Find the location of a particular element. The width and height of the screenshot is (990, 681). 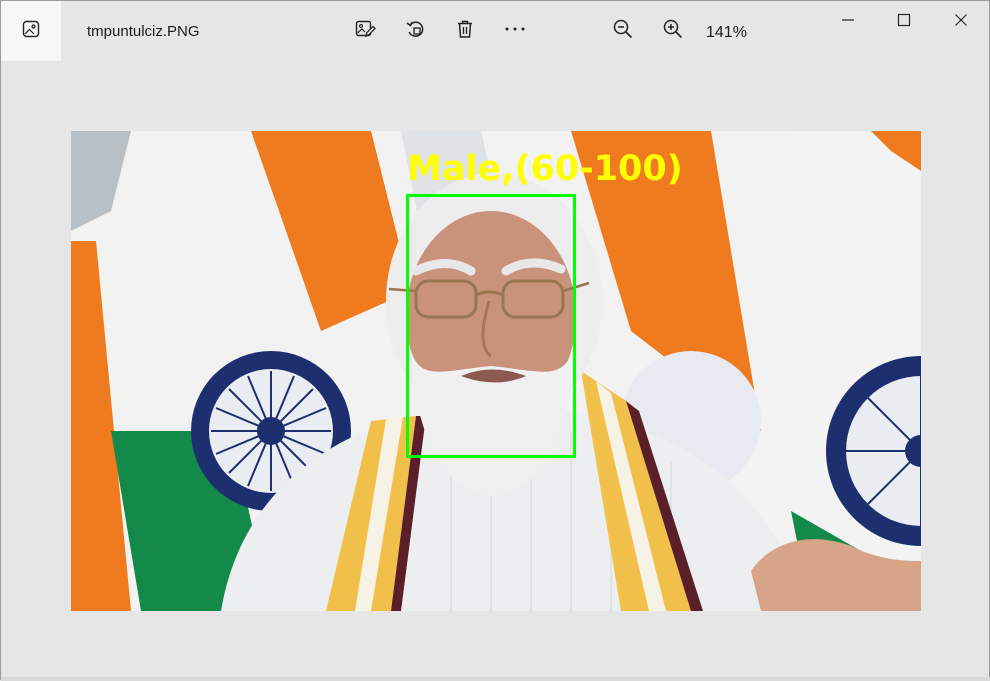

photos-app-icon is located at coordinates (31, 31).